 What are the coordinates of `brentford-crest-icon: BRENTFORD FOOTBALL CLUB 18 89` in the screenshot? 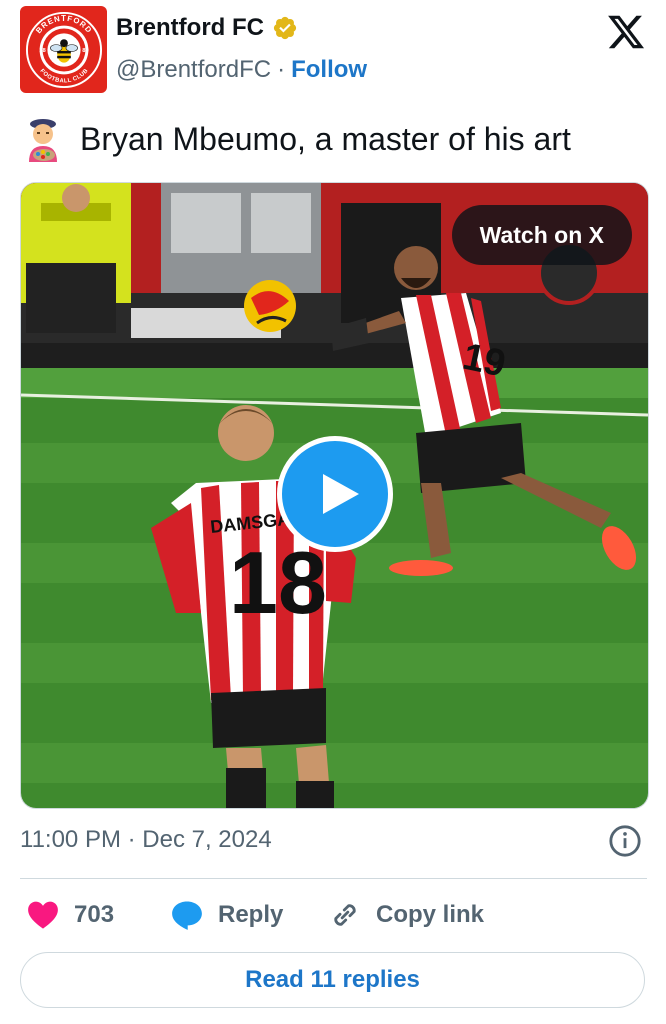 It's located at (63, 49).